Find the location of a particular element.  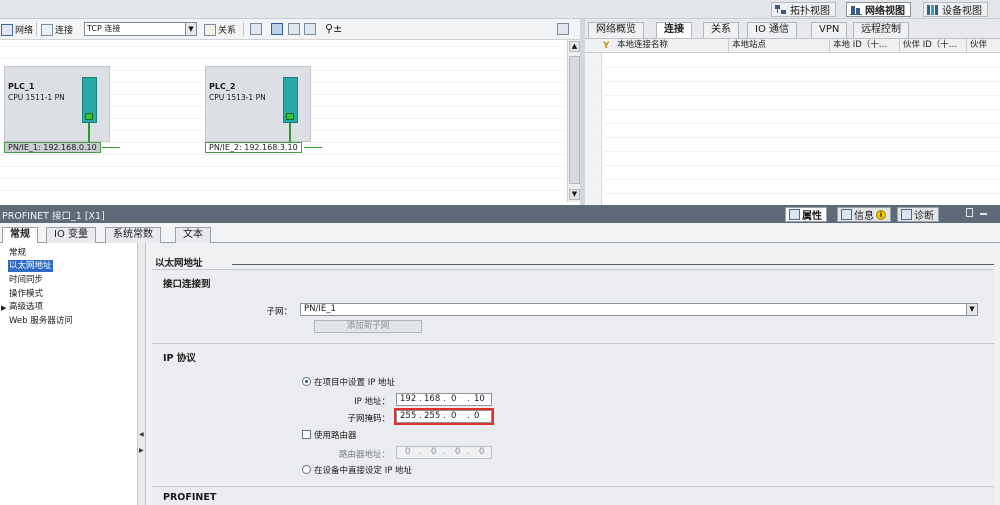

nav-item-web-server-access: Web 服务器访问 is located at coordinates (41, 321).